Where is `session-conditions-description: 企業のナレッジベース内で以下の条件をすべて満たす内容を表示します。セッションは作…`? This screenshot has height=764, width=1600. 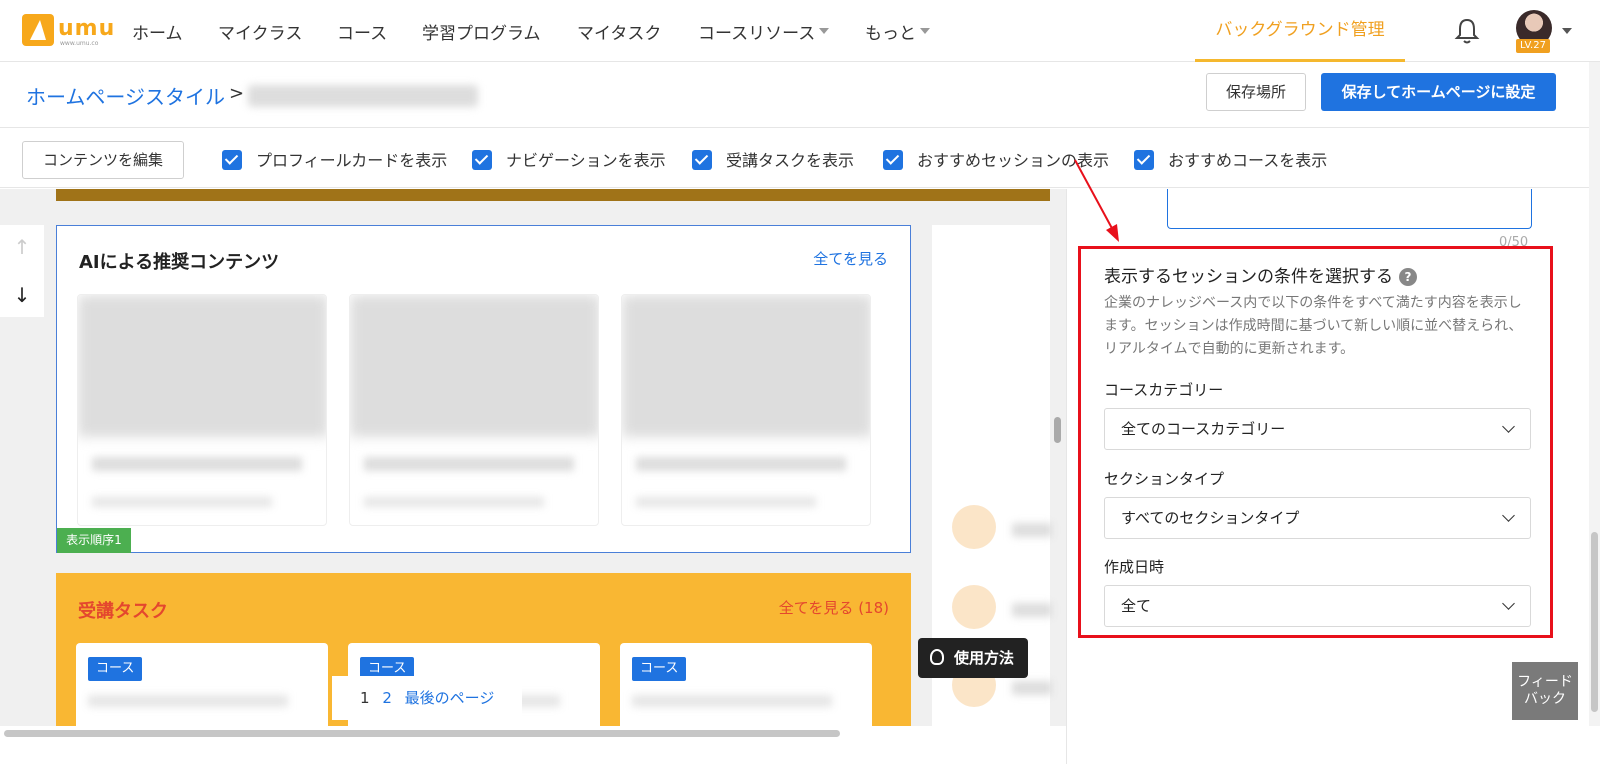
session-conditions-description: 企業のナレッジベース内で以下の条件をすべて満たす内容を表示します。セッションは作… is located at coordinates (1313, 326).